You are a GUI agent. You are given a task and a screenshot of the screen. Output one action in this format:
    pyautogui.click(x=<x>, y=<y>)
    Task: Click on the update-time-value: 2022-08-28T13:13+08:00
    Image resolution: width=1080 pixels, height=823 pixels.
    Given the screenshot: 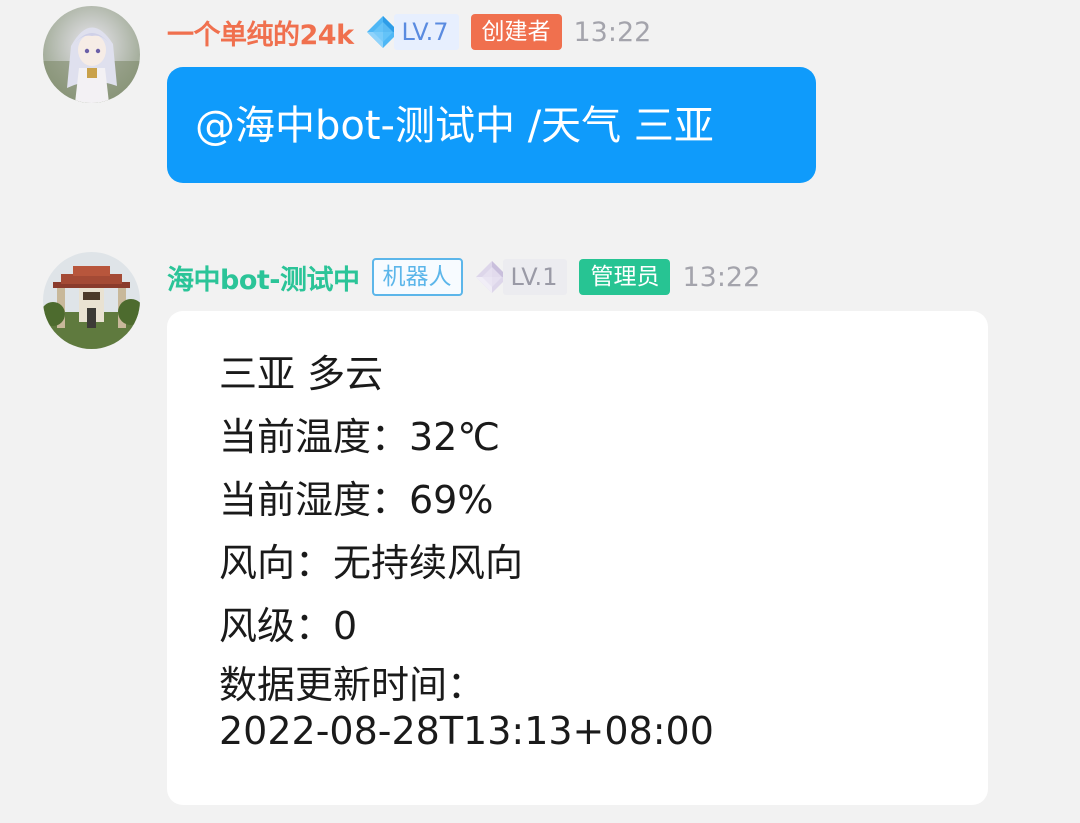 What is the action you would take?
    pyautogui.click(x=466, y=731)
    